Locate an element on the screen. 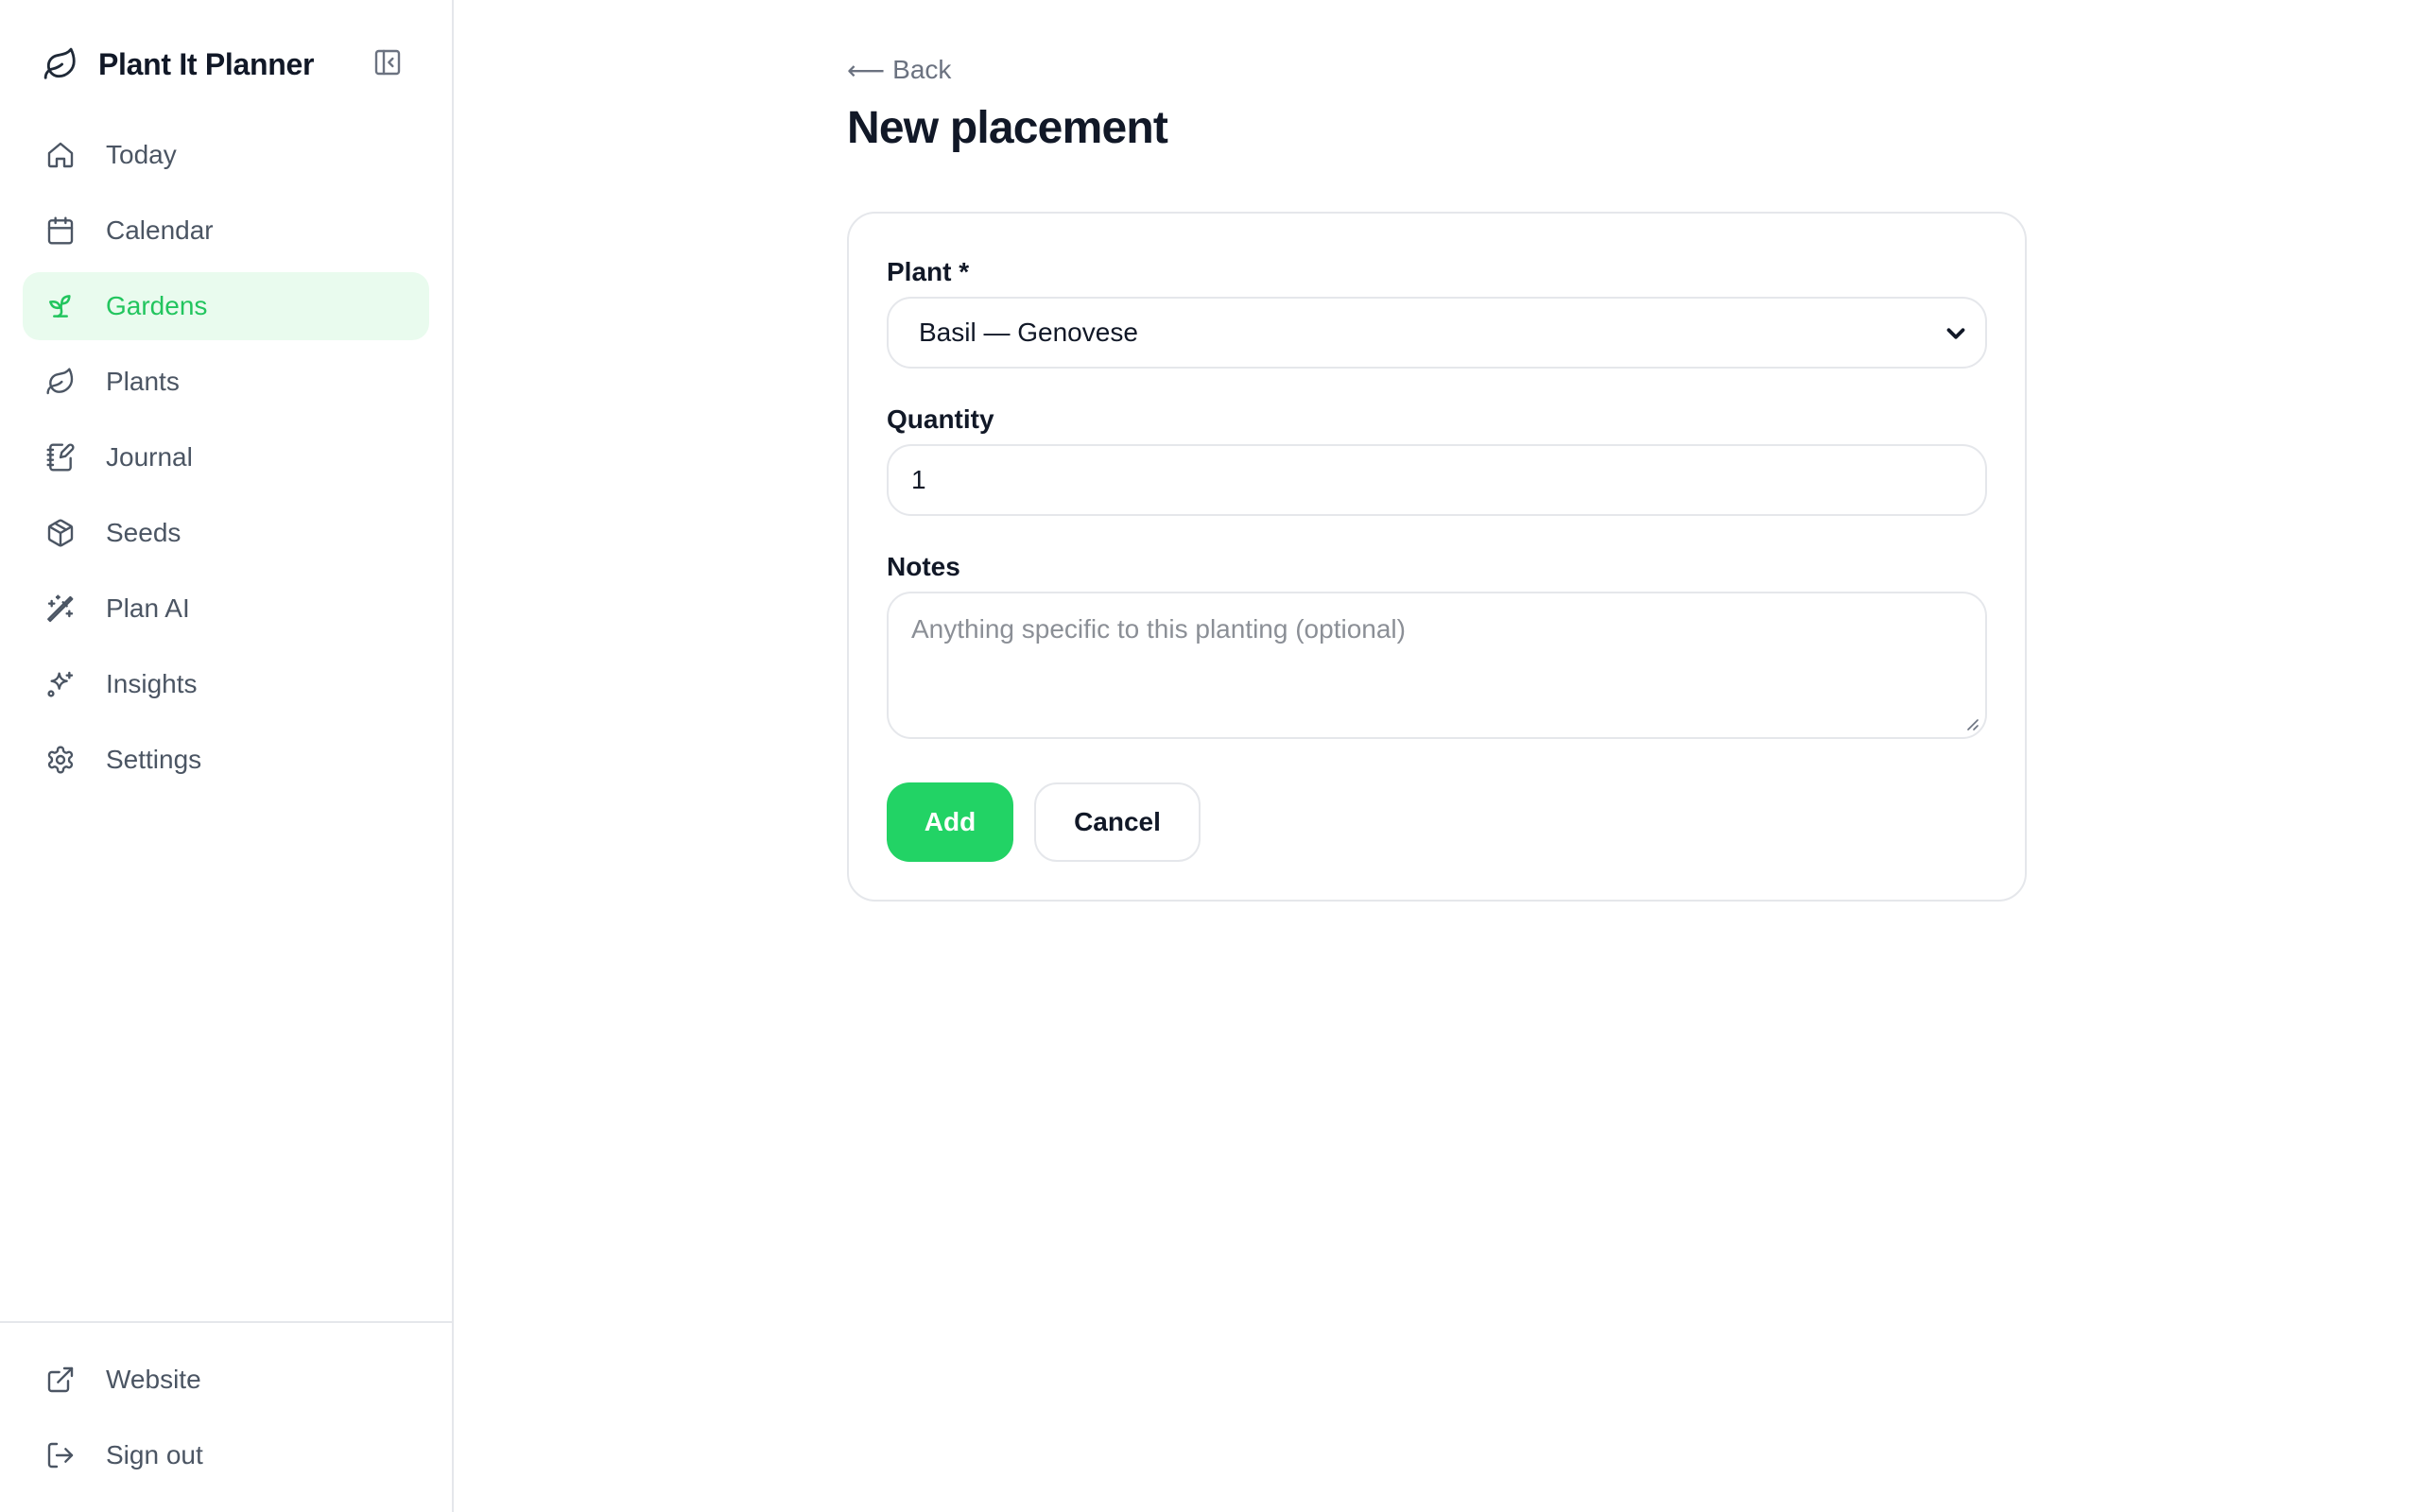 This screenshot has width=2420, height=1512. sidebar-item-label: Calendar is located at coordinates (160, 230).